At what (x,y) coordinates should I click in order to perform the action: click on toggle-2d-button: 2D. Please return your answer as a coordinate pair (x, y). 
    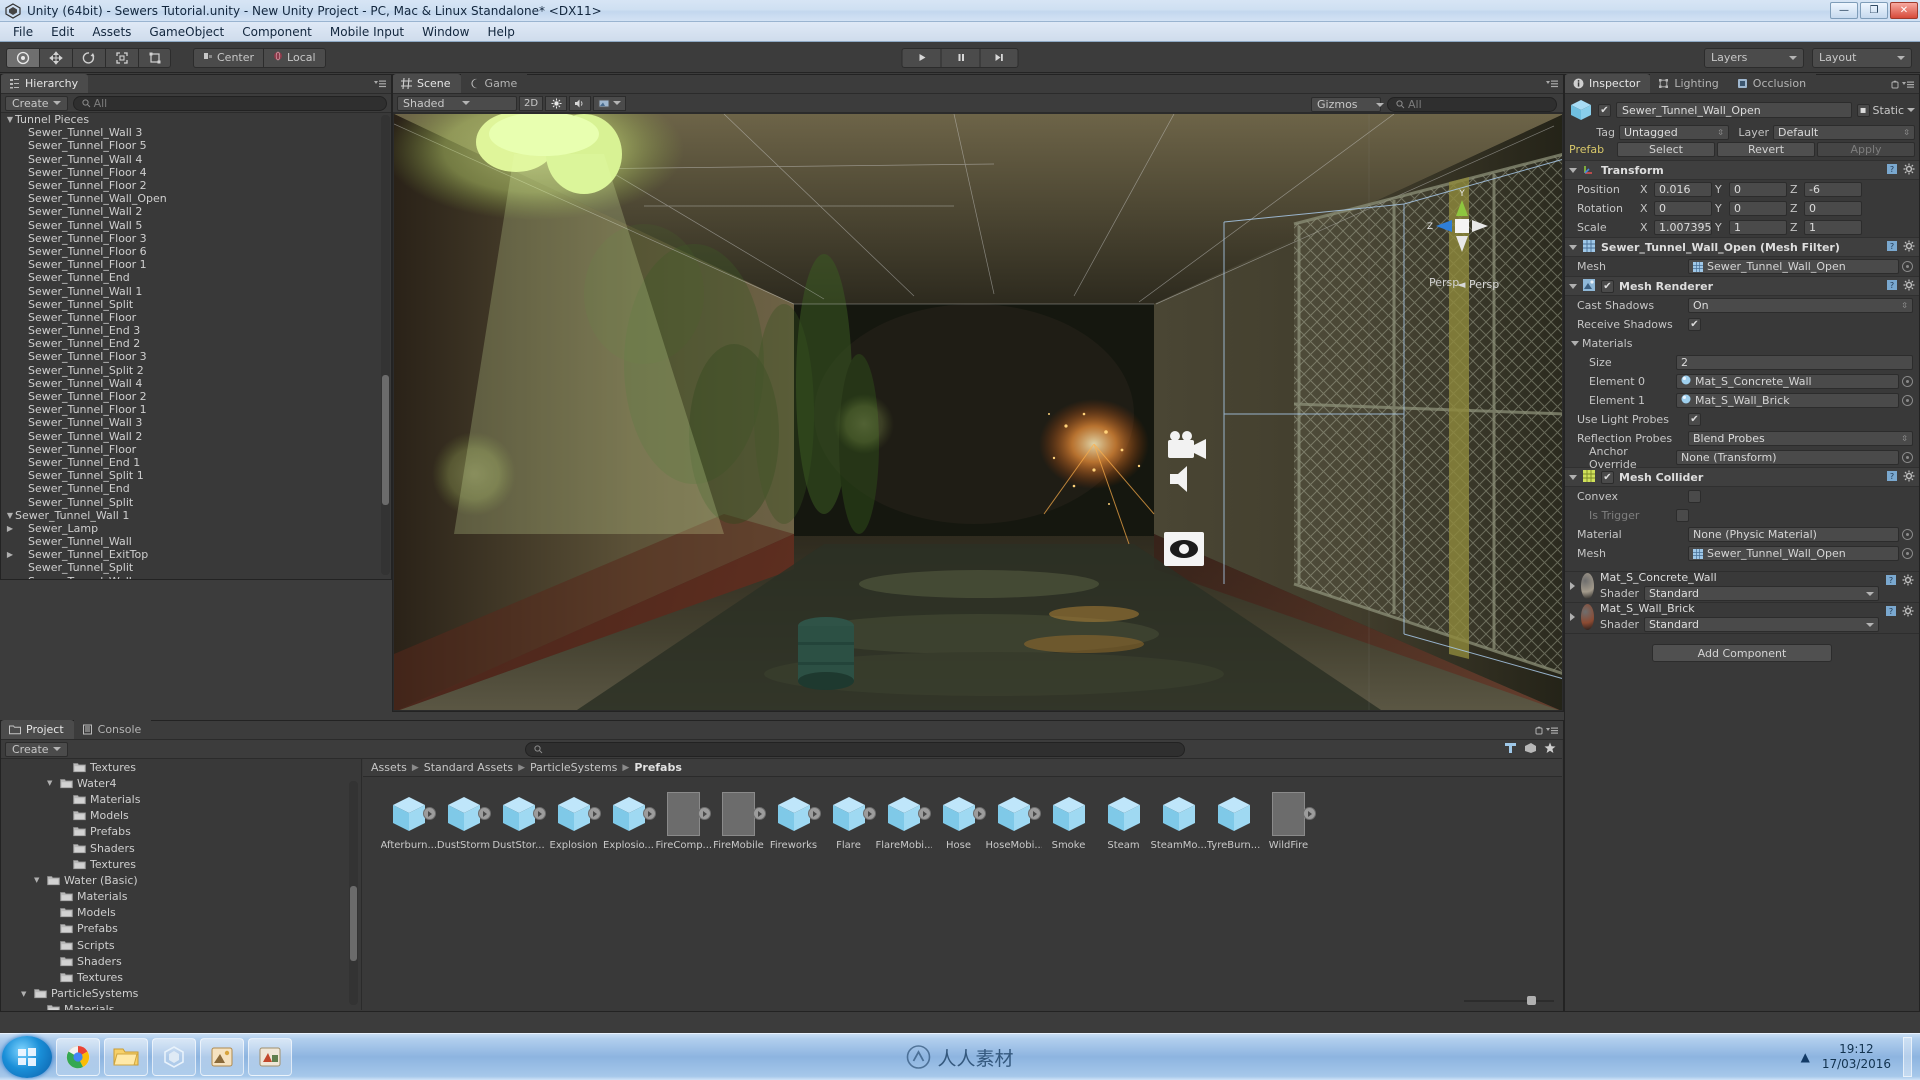
    Looking at the image, I should click on (531, 103).